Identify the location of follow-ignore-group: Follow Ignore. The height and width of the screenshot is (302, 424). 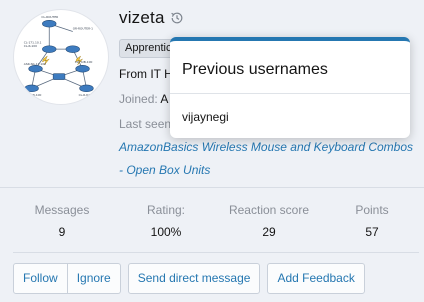
(67, 278).